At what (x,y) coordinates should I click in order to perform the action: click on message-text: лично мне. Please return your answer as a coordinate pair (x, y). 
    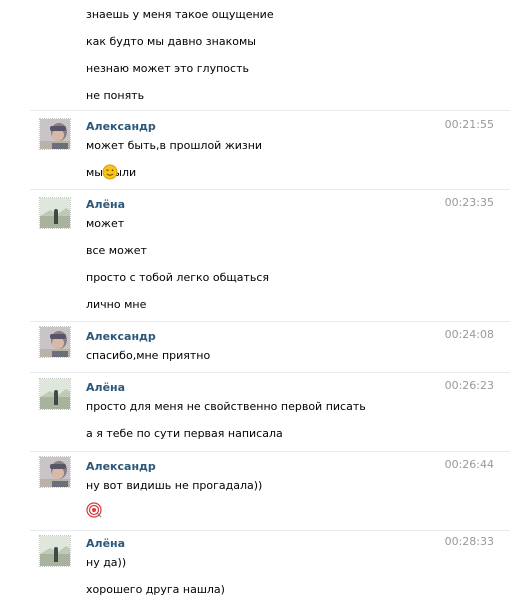
    Looking at the image, I should click on (116, 304).